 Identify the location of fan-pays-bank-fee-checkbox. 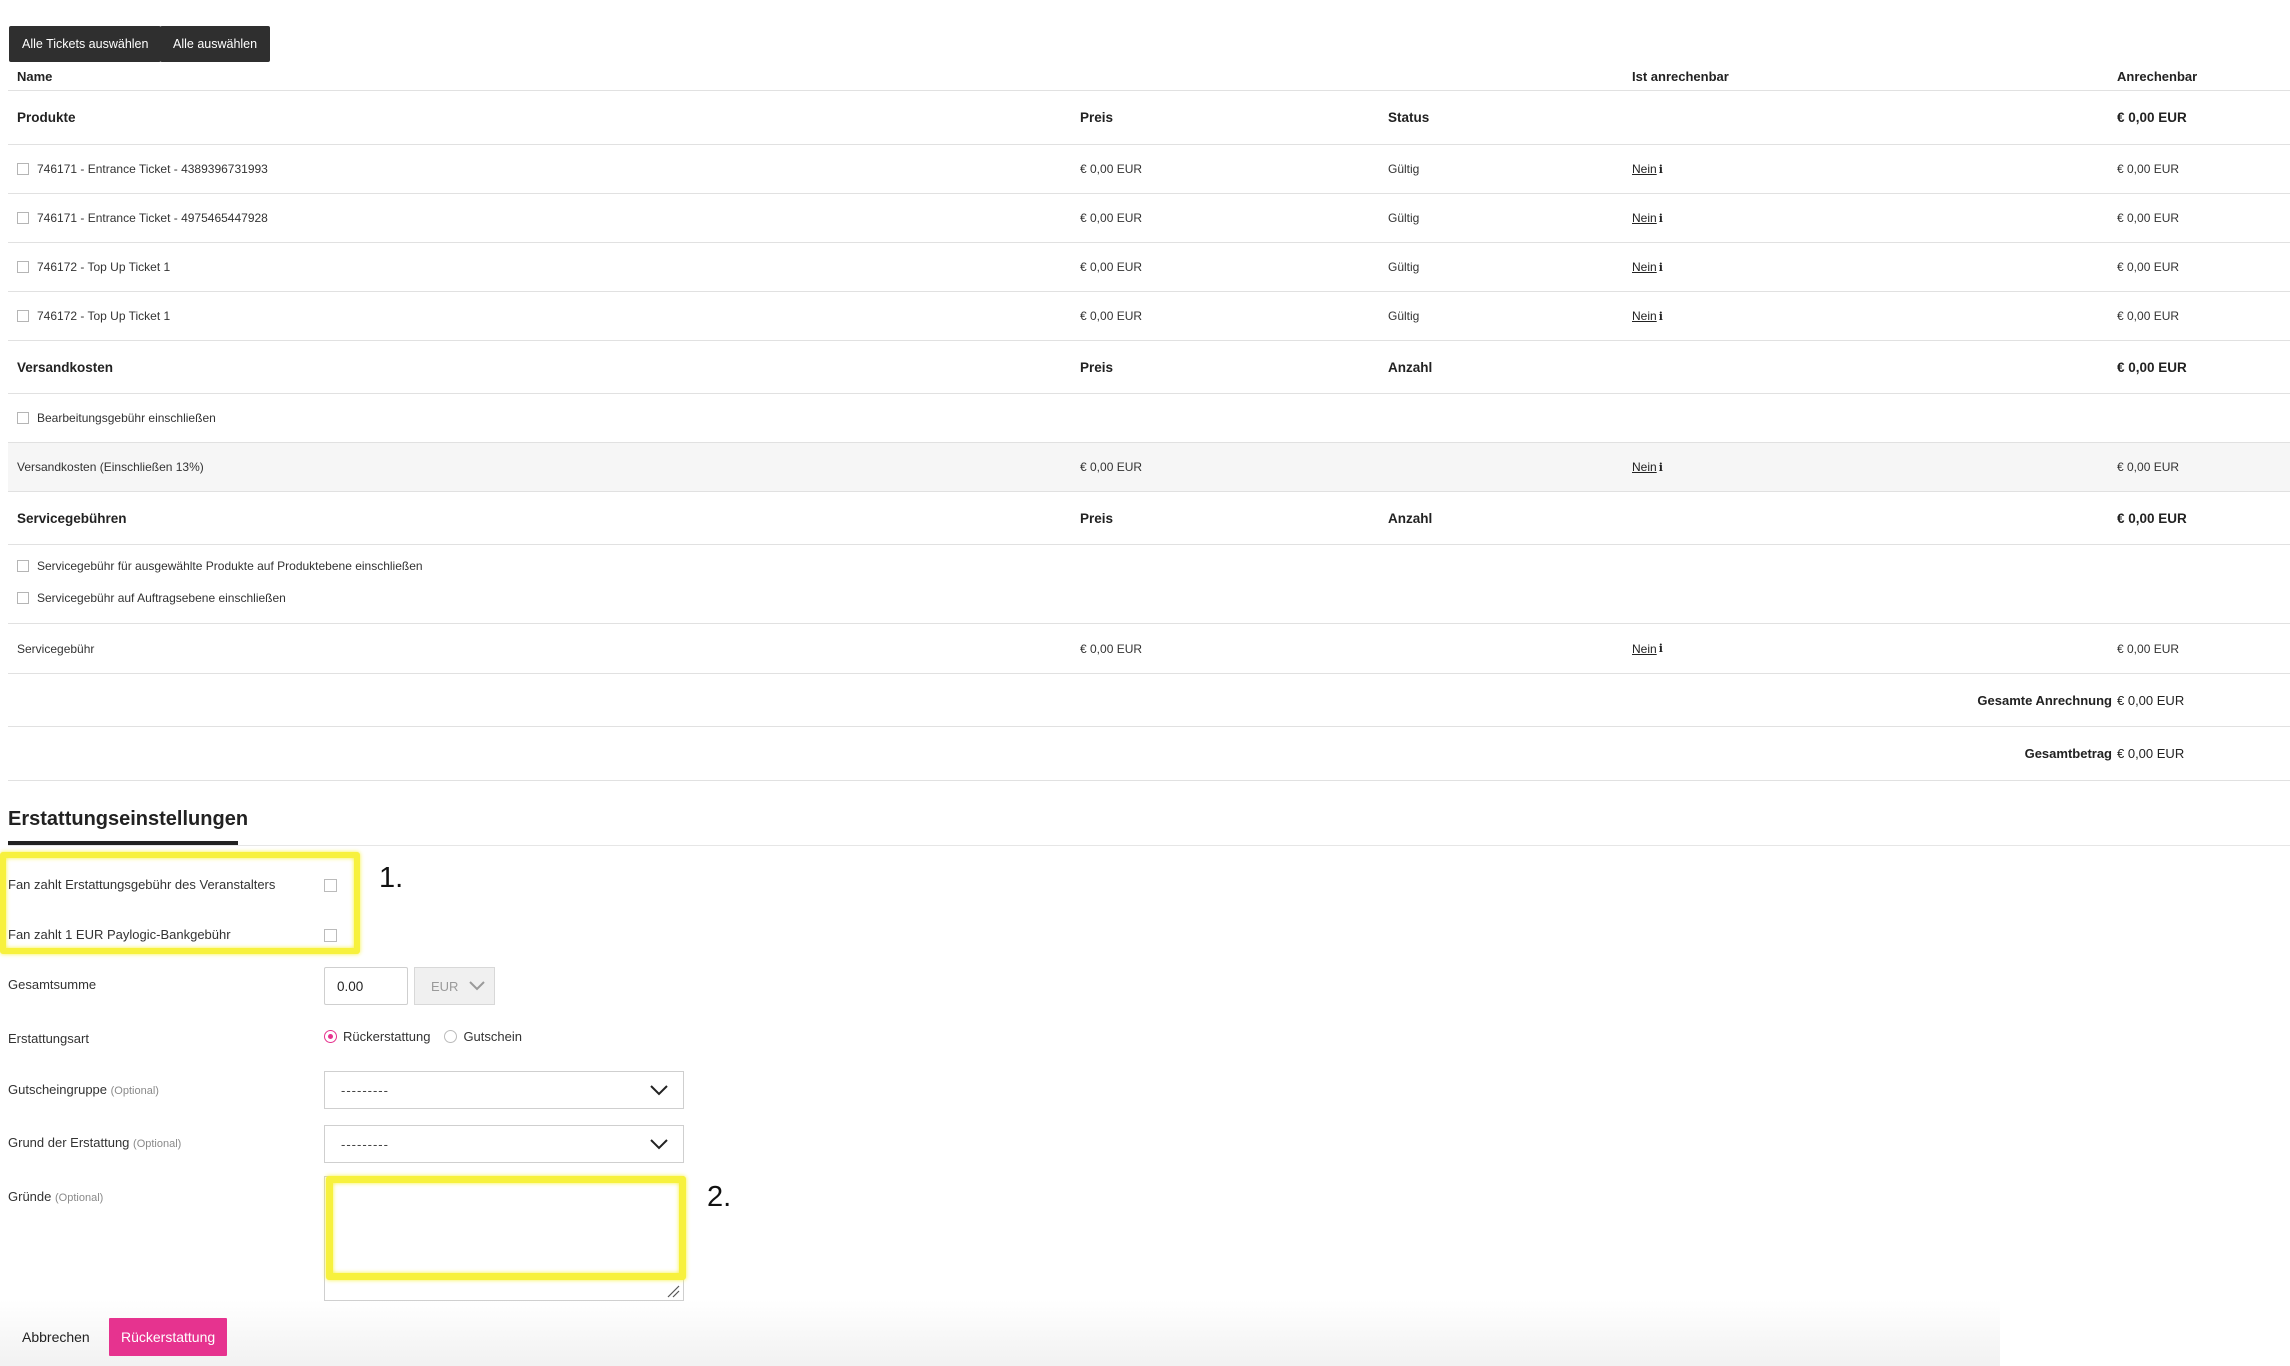
(330, 935).